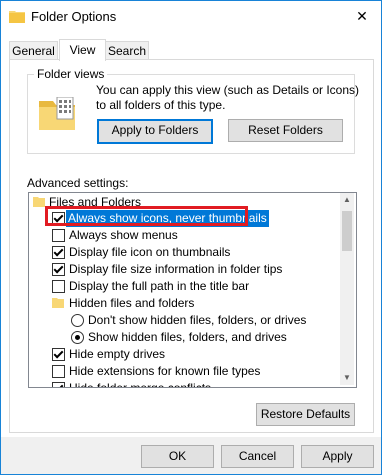 The image size is (382, 475). What do you see at coordinates (57, 113) in the screenshot?
I see `folder-views-icon` at bounding box center [57, 113].